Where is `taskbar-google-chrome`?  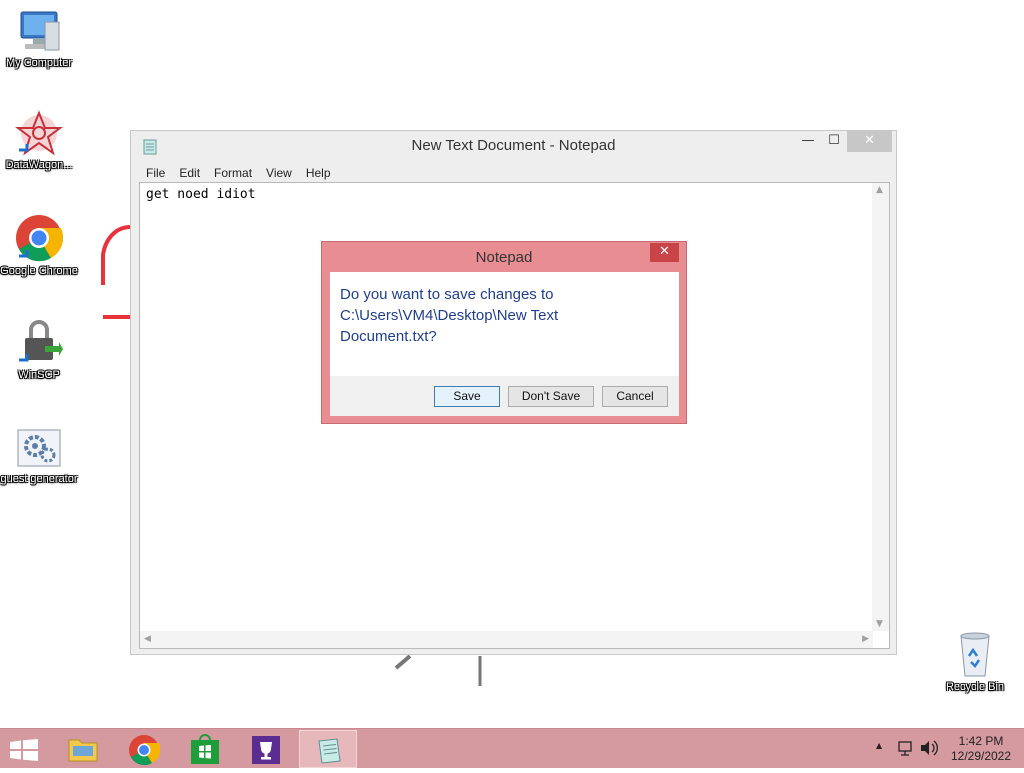 taskbar-google-chrome is located at coordinates (144, 749).